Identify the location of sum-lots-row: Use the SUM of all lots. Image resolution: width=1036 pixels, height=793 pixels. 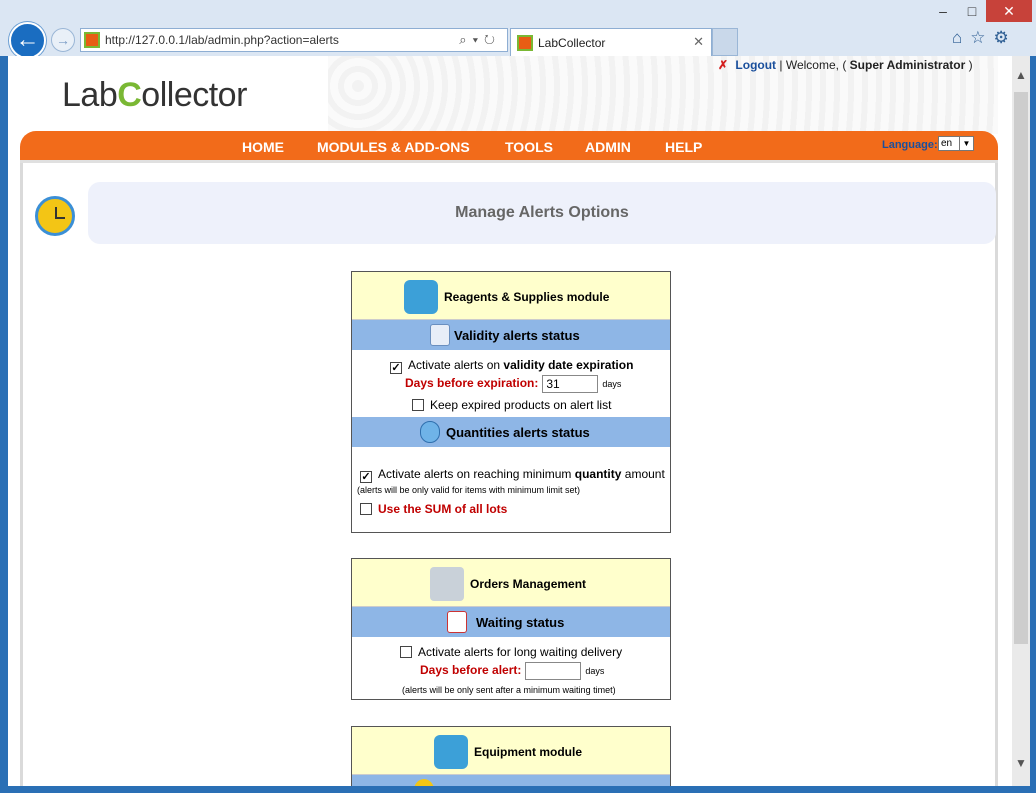
(433, 509).